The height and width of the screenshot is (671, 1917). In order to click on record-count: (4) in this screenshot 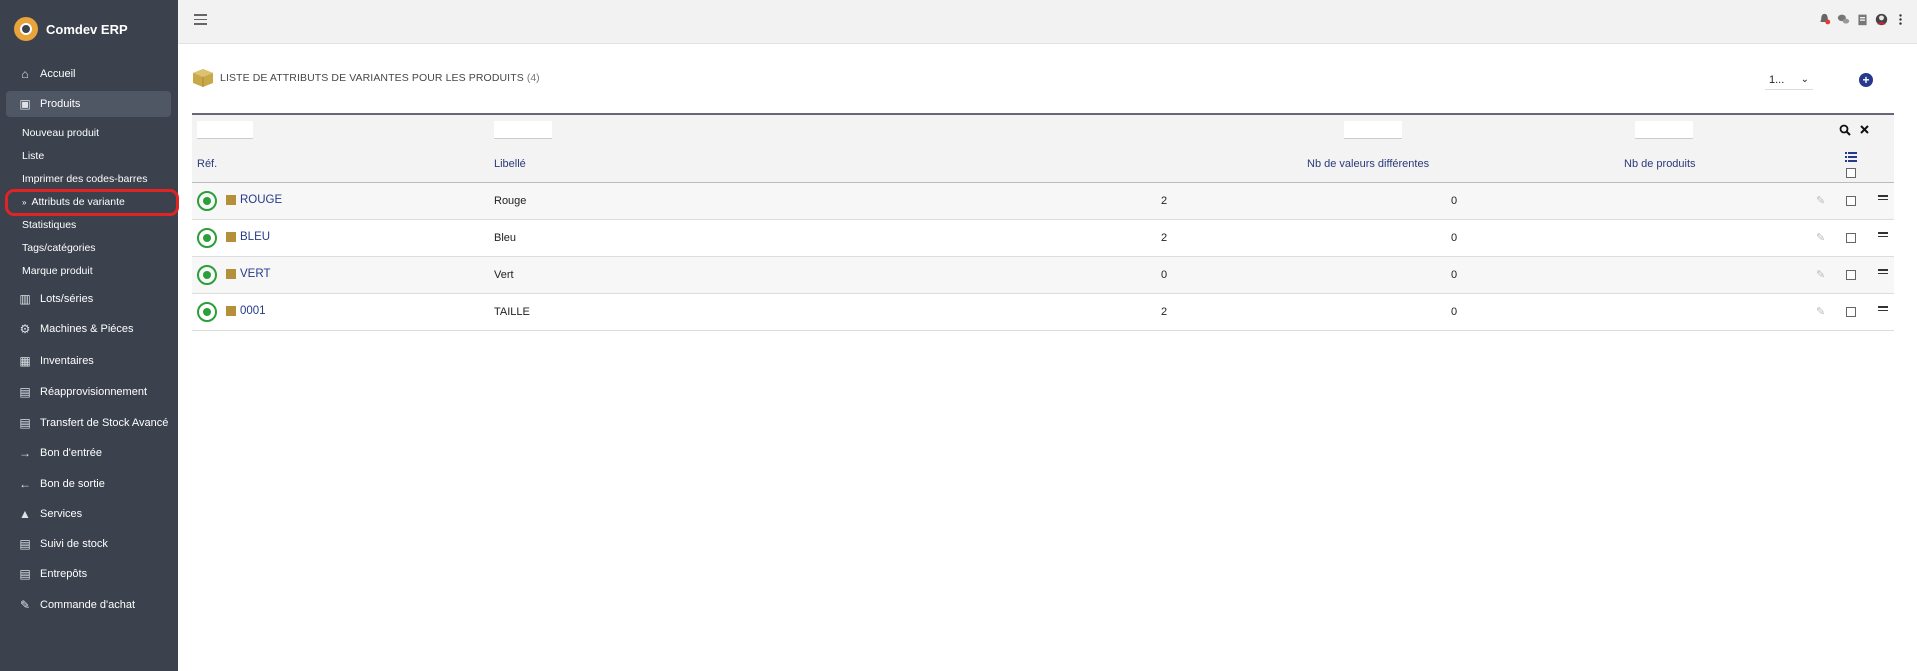, I will do `click(533, 78)`.